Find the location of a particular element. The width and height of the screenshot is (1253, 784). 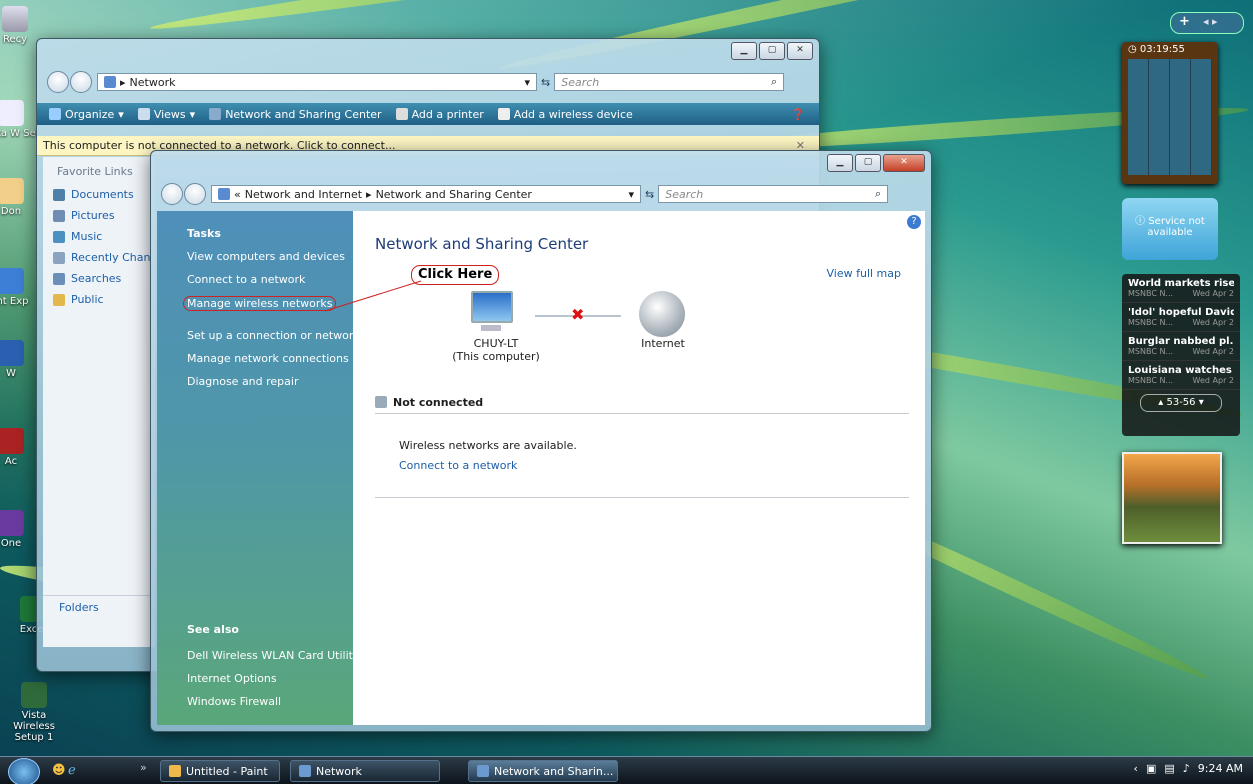

favorite-link: Documents is located at coordinates (104, 194).